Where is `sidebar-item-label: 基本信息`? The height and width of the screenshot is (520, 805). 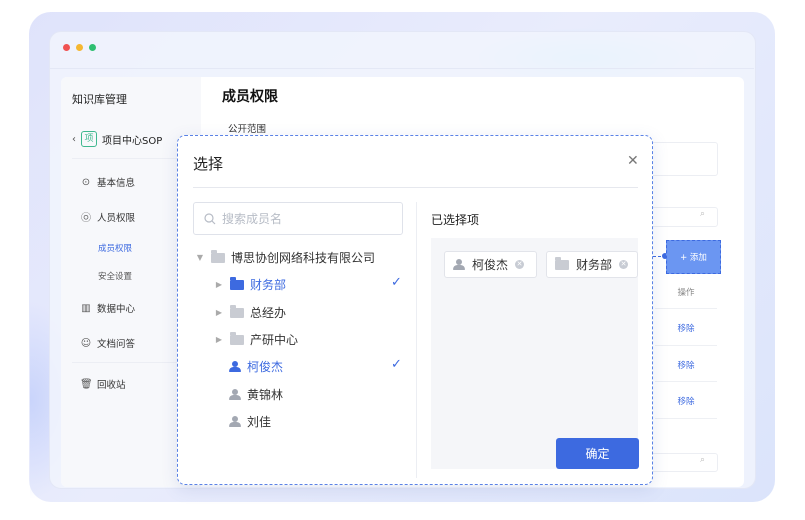
sidebar-item-label: 基本信息 is located at coordinates (116, 183).